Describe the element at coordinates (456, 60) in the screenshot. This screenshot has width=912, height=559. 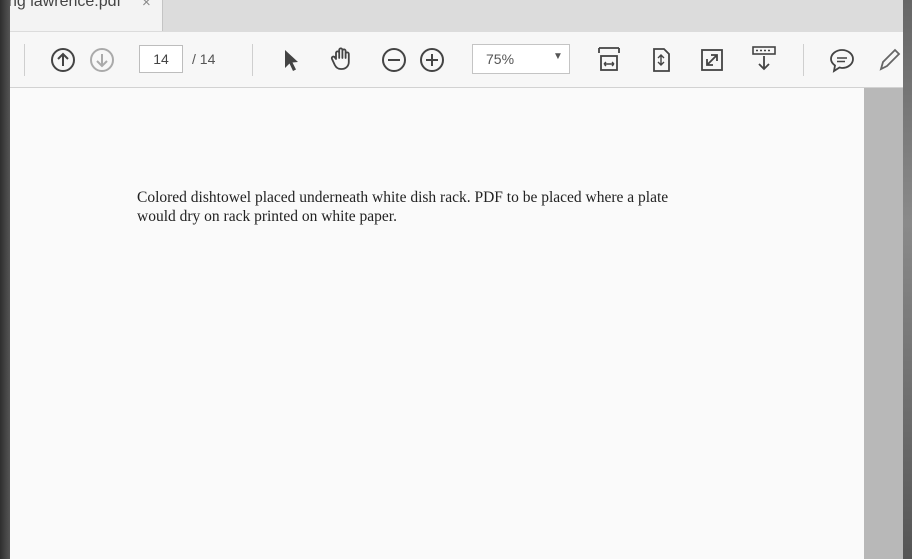
I see `toolbar: 14 / 14 75% ▼` at that location.